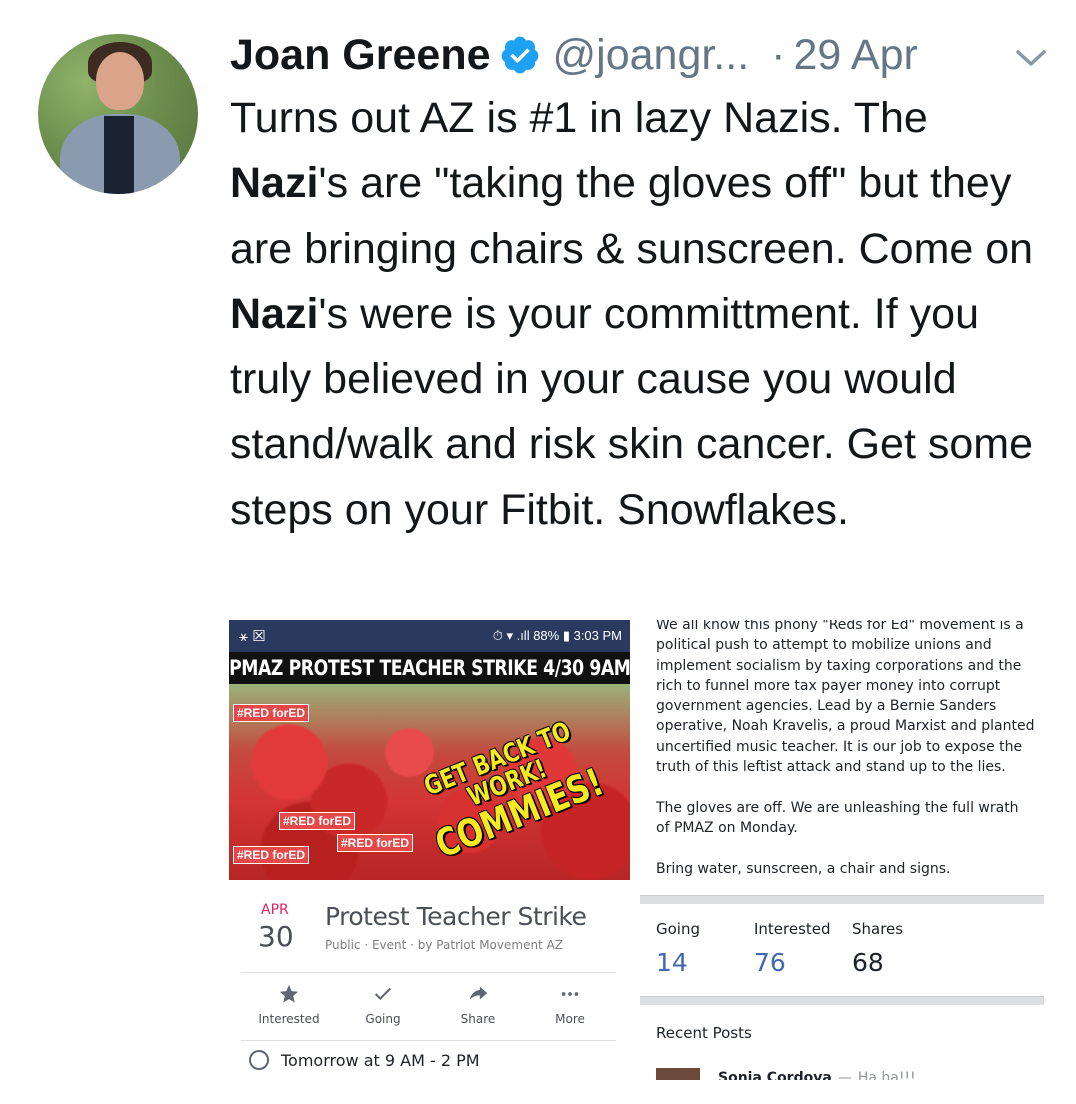 This screenshot has height=1104, width=1076. Describe the element at coordinates (570, 994) in the screenshot. I see `more-dots-icon` at that location.